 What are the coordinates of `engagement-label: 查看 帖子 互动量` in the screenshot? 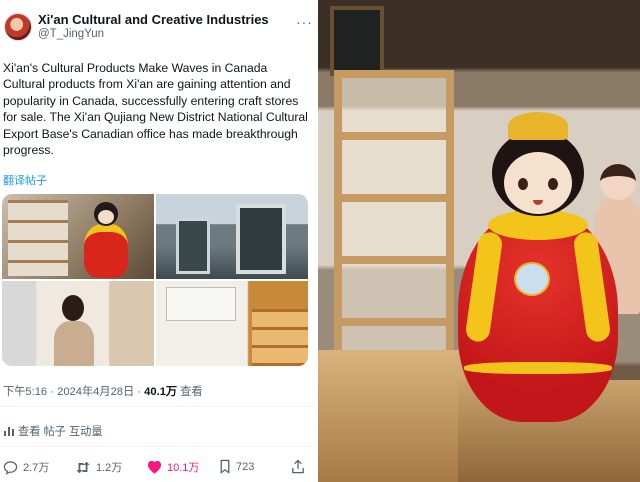 It's located at (60, 432).